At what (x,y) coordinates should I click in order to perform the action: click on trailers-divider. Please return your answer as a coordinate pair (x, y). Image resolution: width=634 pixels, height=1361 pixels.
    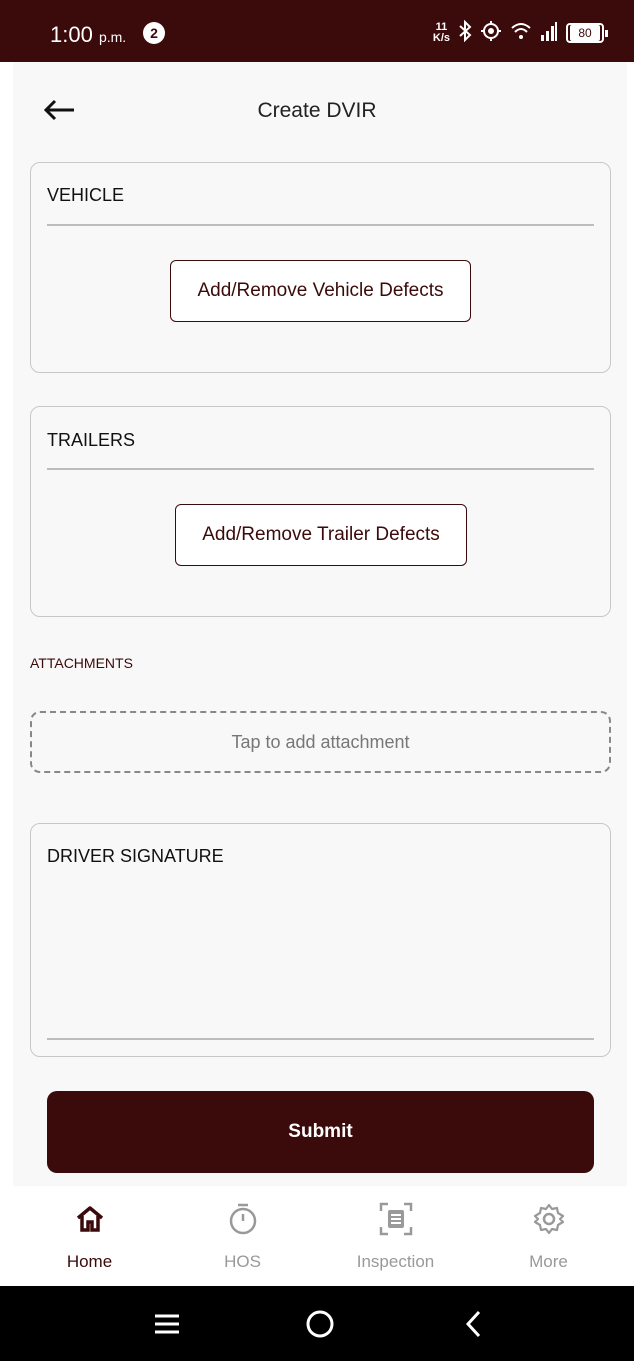
    Looking at the image, I should click on (320, 469).